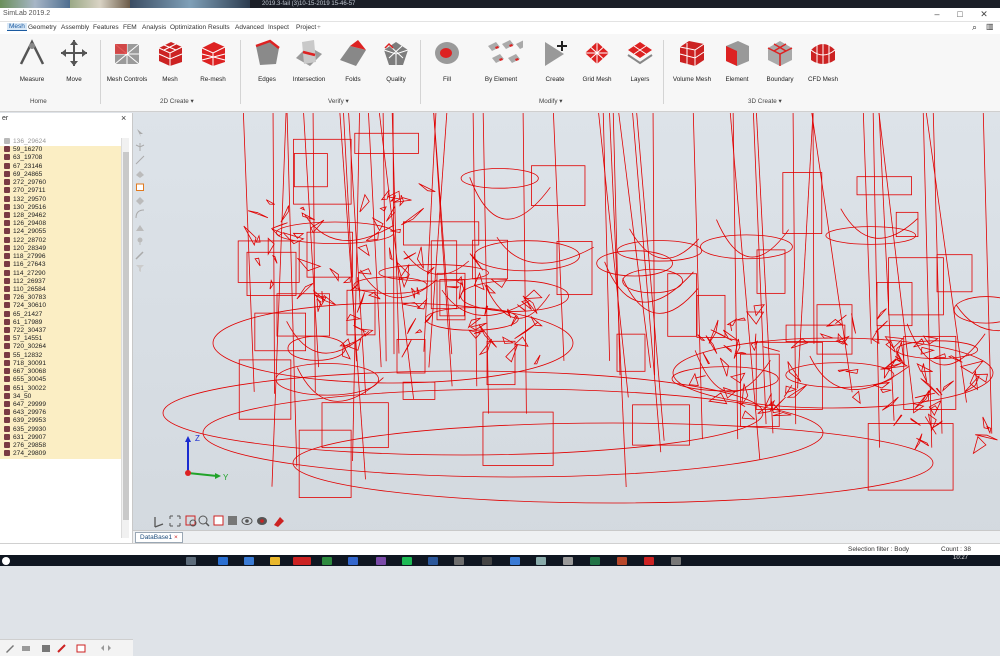  Describe the element at coordinates (60, 207) in the screenshot. I see `list-item: 130_29516` at that location.